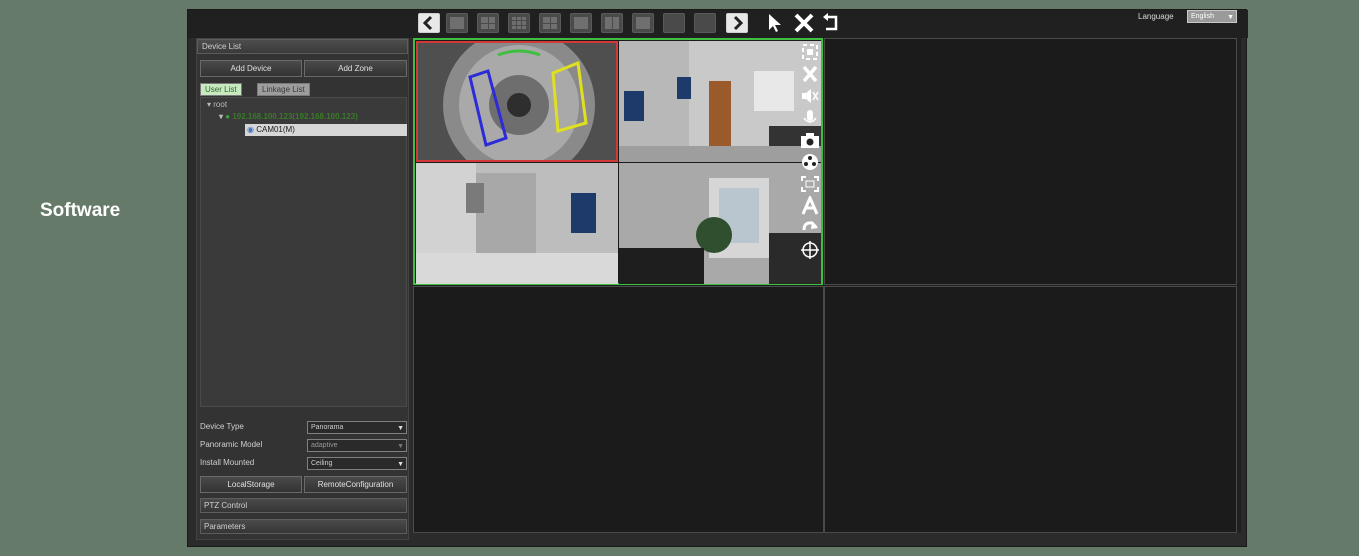 This screenshot has height=556, width=1359. Describe the element at coordinates (718, 24) in the screenshot. I see `toolbar: Language English ▼` at that location.